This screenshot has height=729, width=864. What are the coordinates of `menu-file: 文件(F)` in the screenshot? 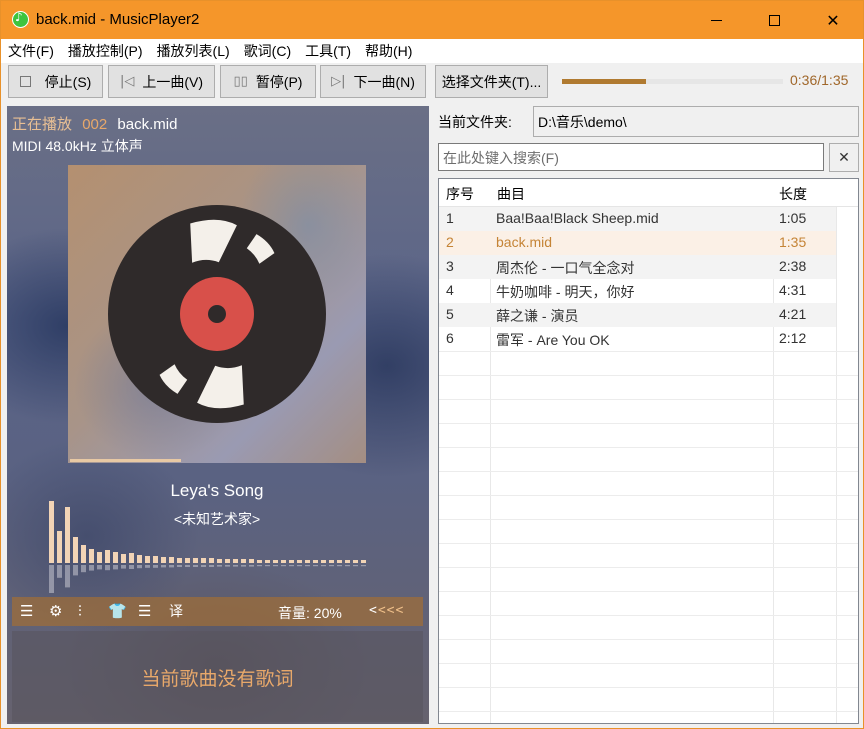 It's located at (31, 51).